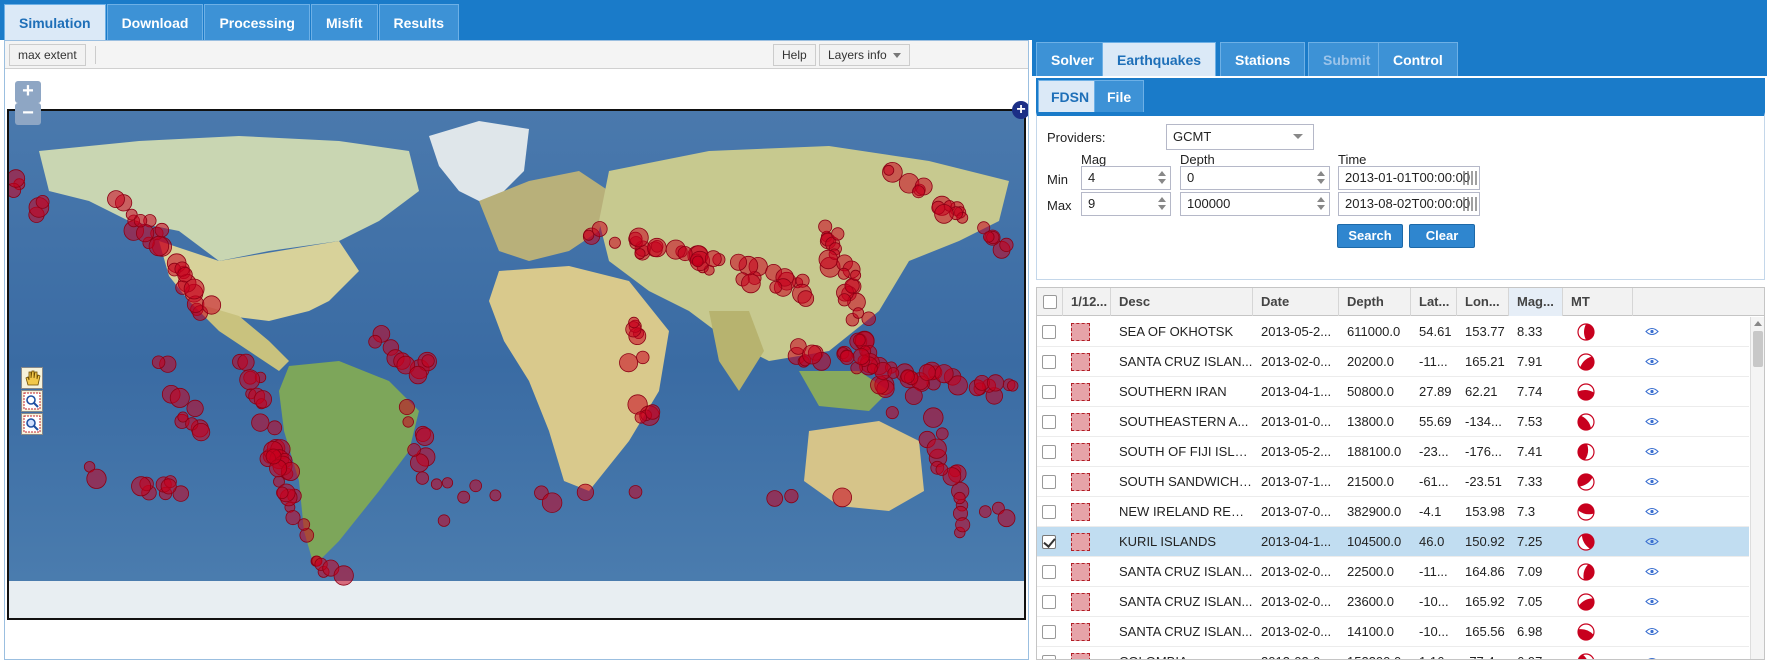 The height and width of the screenshot is (660, 1767). I want to click on tab-earthquakes: Earthquakes, so click(1159, 59).